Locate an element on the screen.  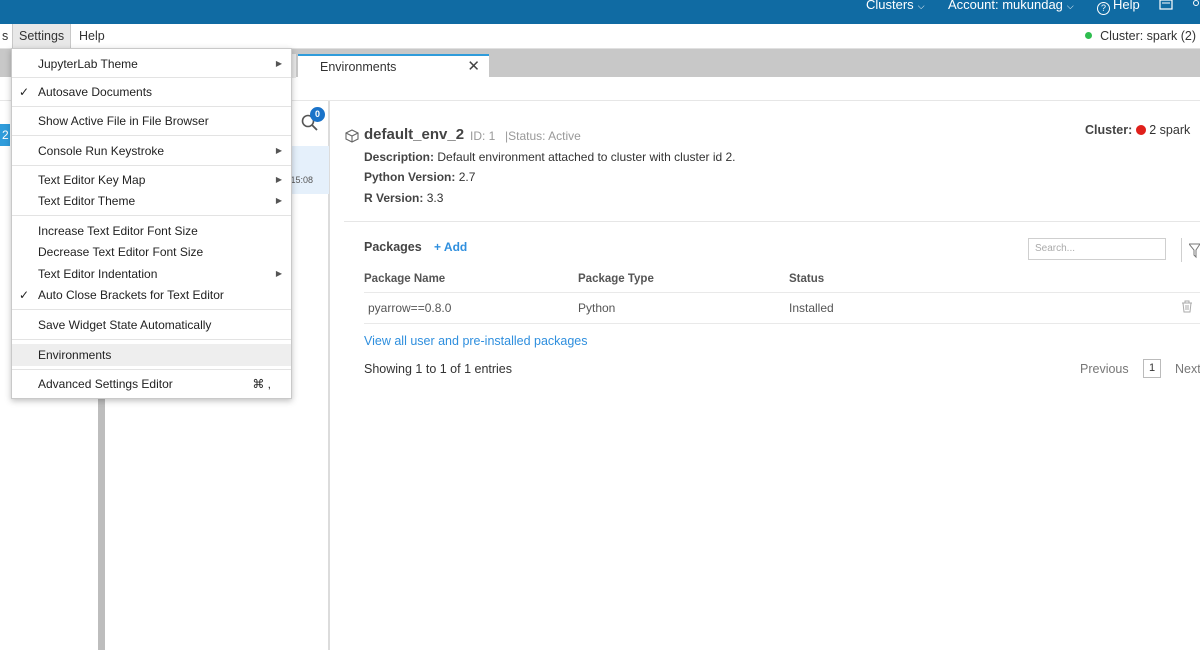
menu-item-console-run-keystroke: Console Run Keystroke ▶ is located at coordinates (151, 151).